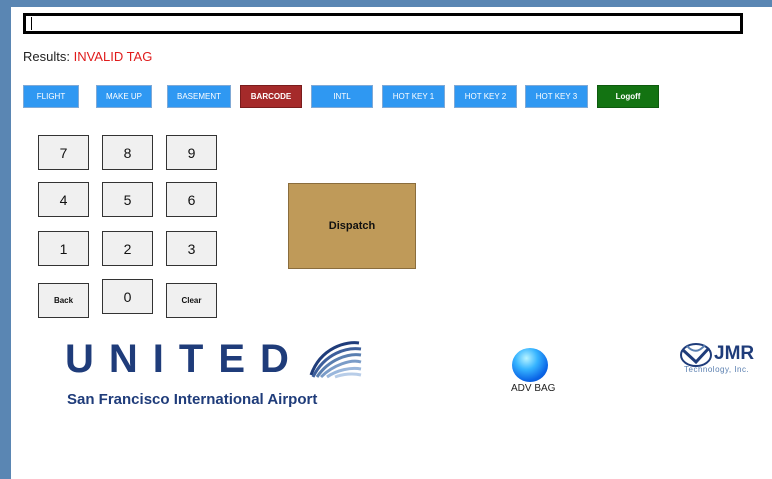 The width and height of the screenshot is (772, 479). Describe the element at coordinates (5, 239) in the screenshot. I see `window-frame-left` at that location.